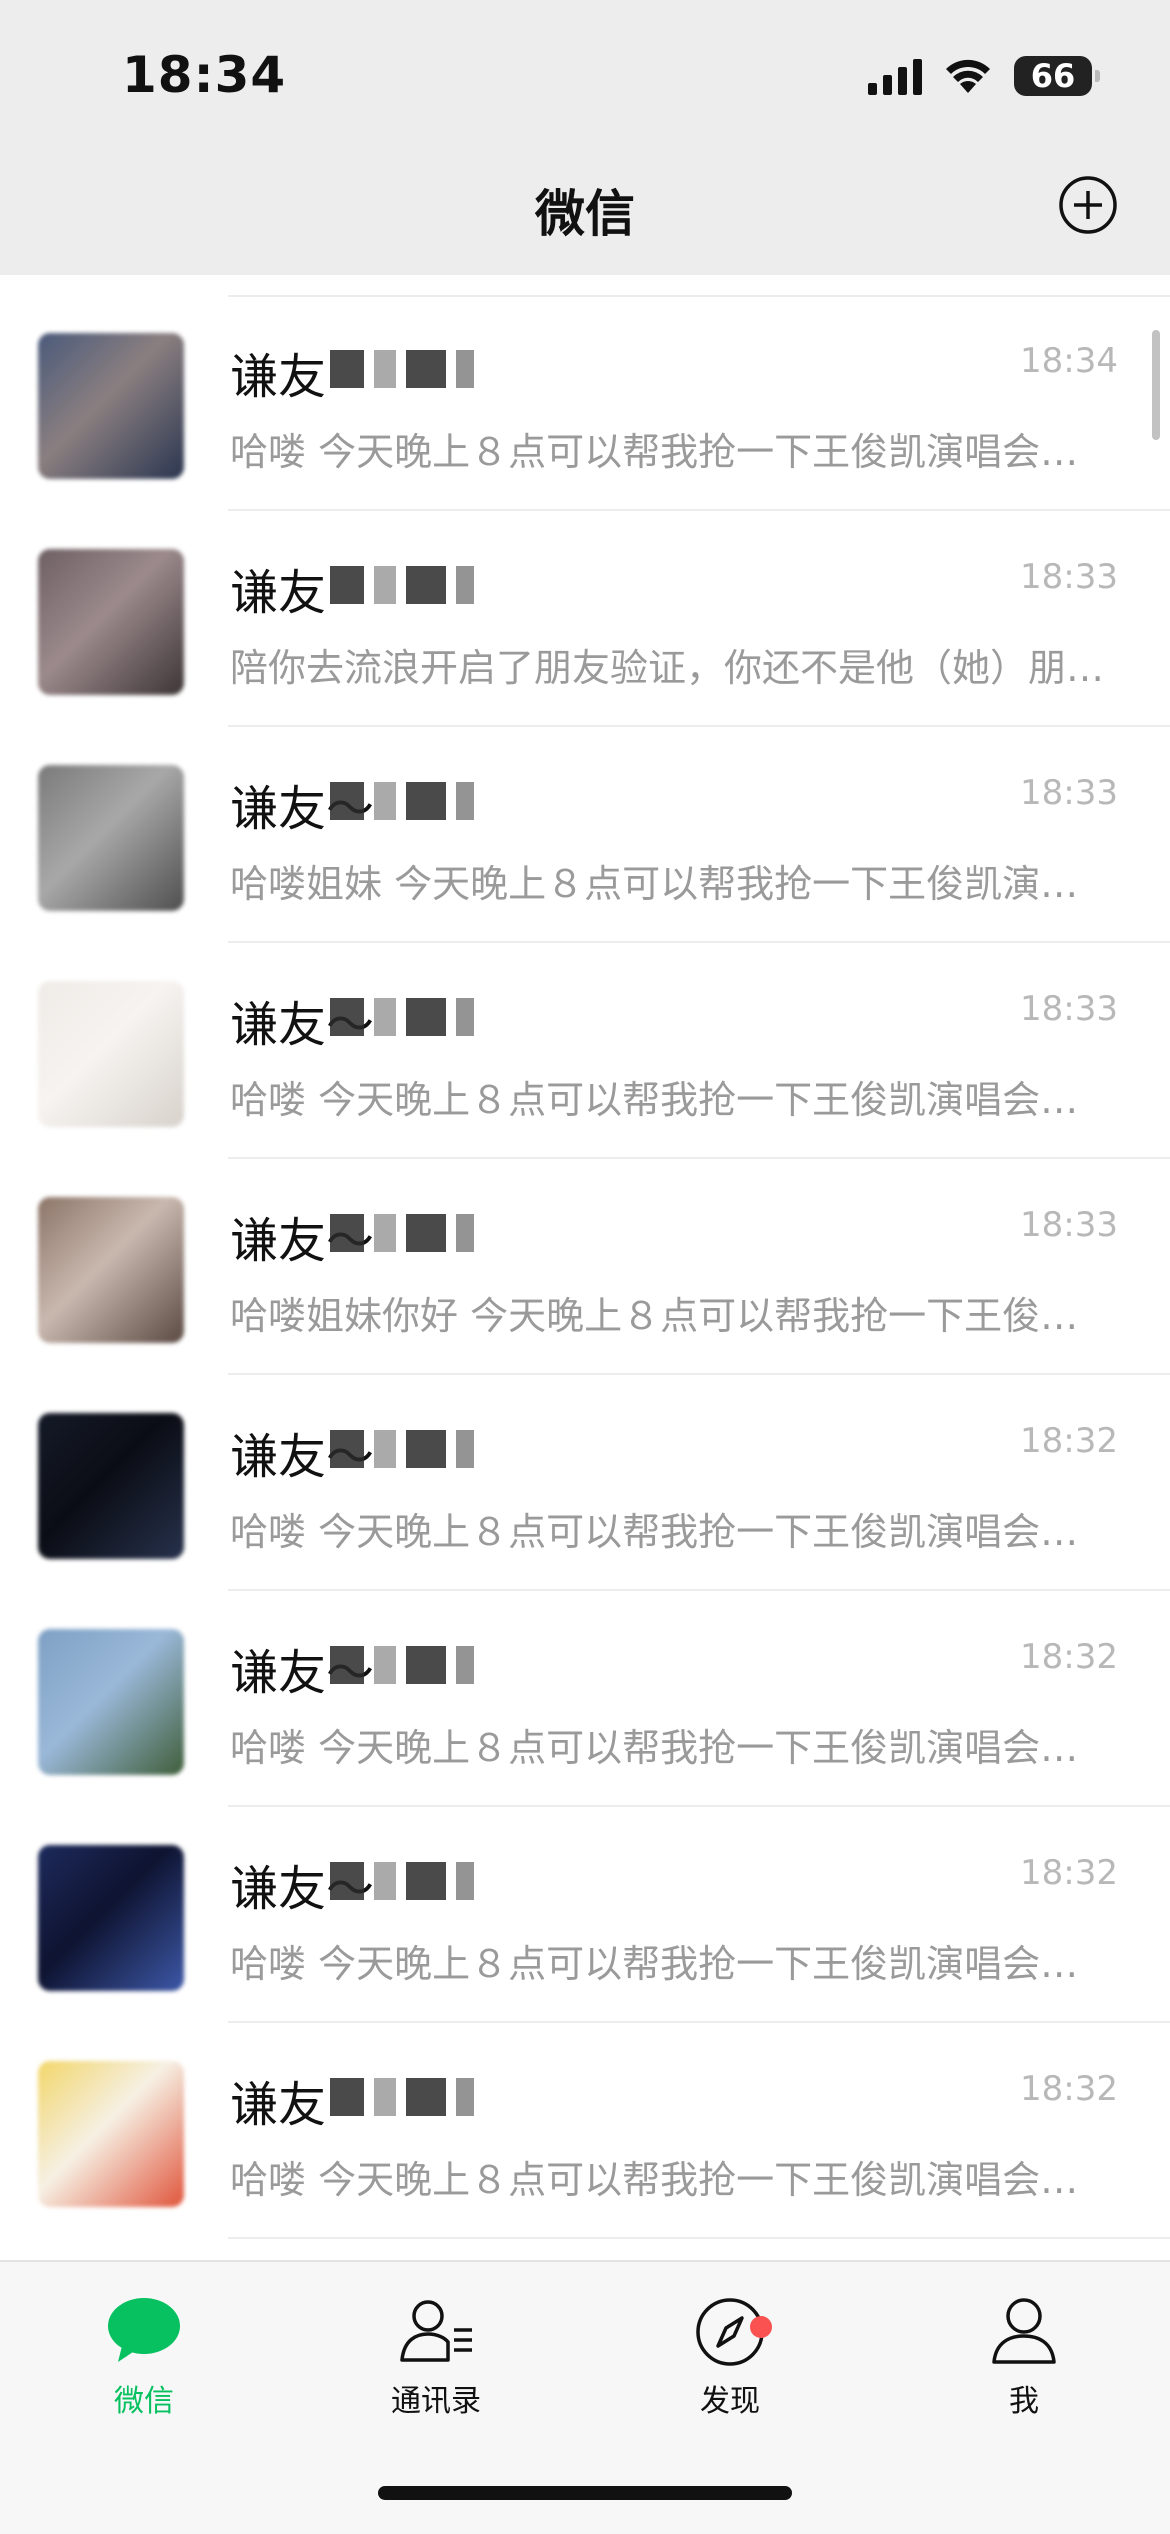 This screenshot has width=1170, height=2534. I want to click on tab-contacts: 通讯录, so click(436, 2355).